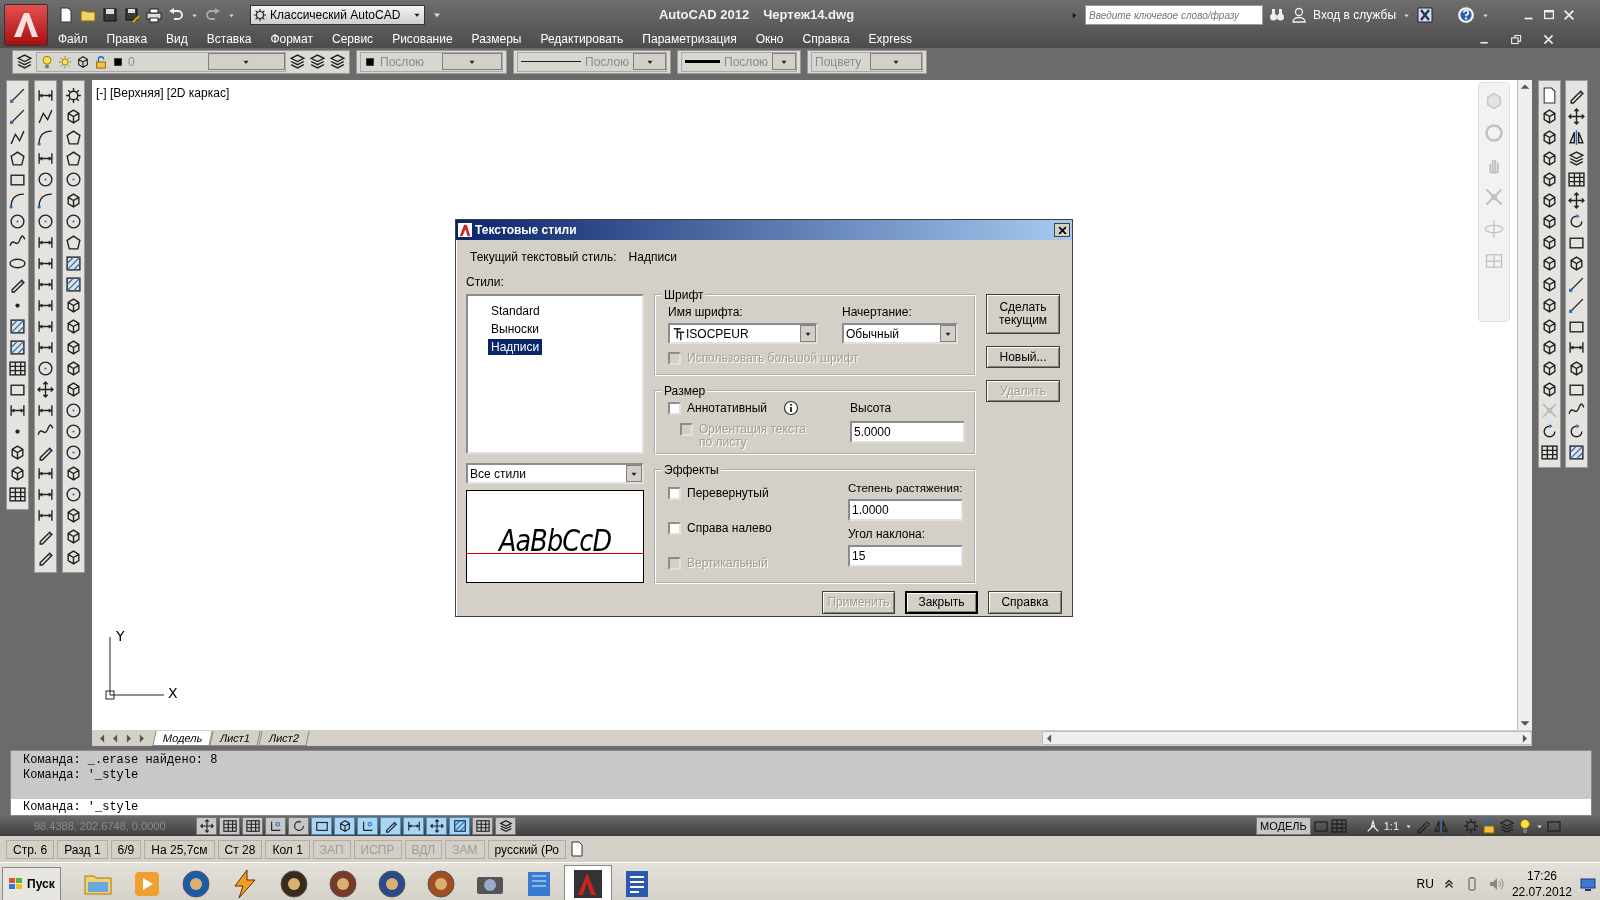  I want to click on folder-icon, so click(88, 15).